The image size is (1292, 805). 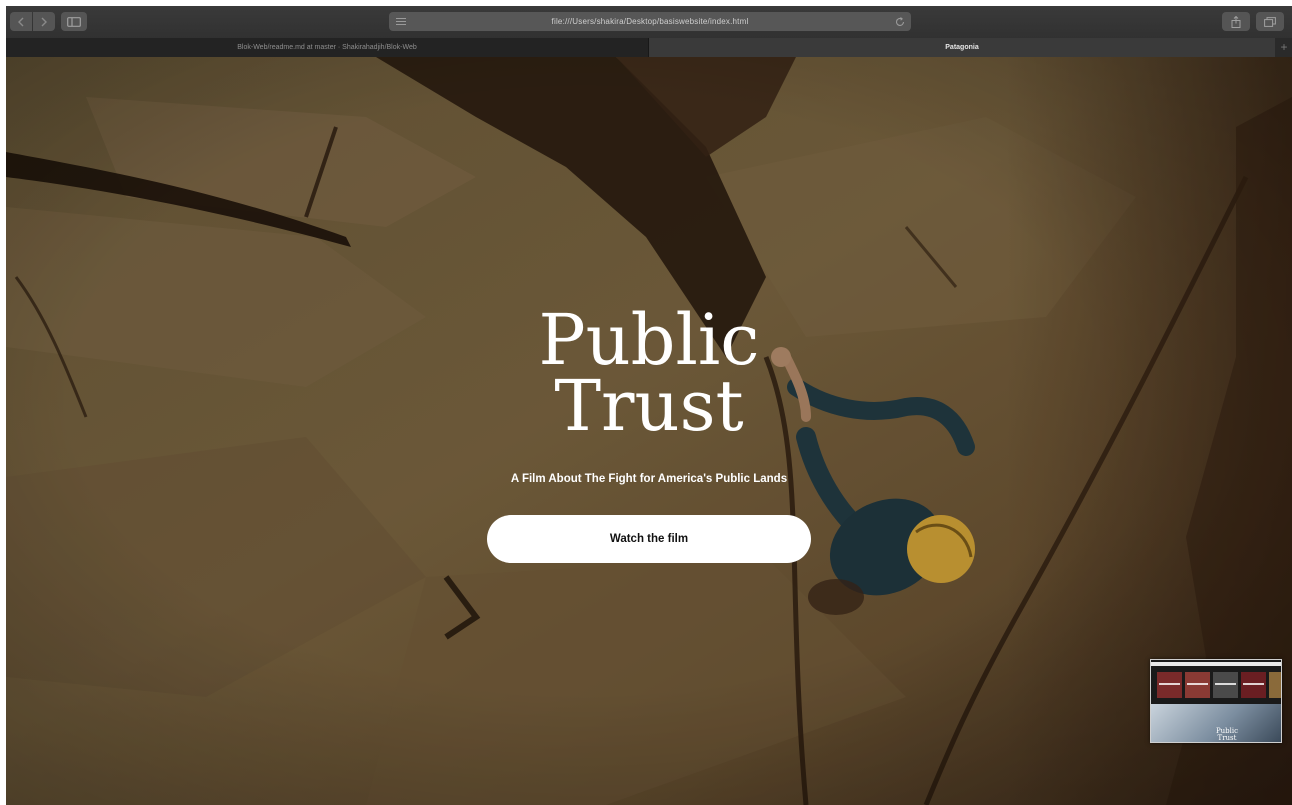 What do you see at coordinates (649, 539) in the screenshot?
I see `watch-film-button: Watch the film` at bounding box center [649, 539].